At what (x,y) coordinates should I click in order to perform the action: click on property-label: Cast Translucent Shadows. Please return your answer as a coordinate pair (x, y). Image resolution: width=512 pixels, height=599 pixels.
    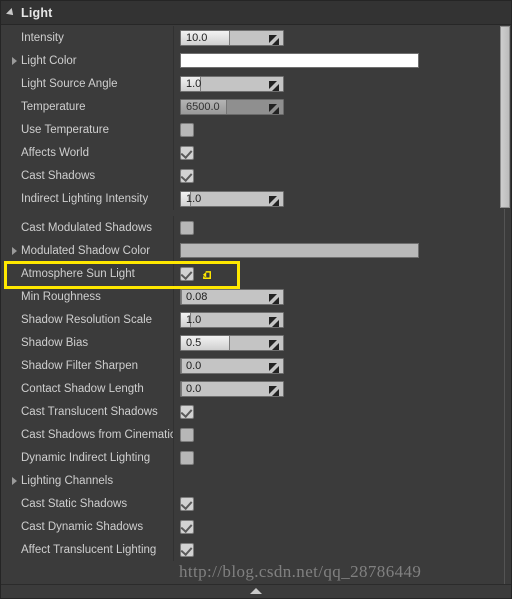
    Looking at the image, I should click on (89, 411).